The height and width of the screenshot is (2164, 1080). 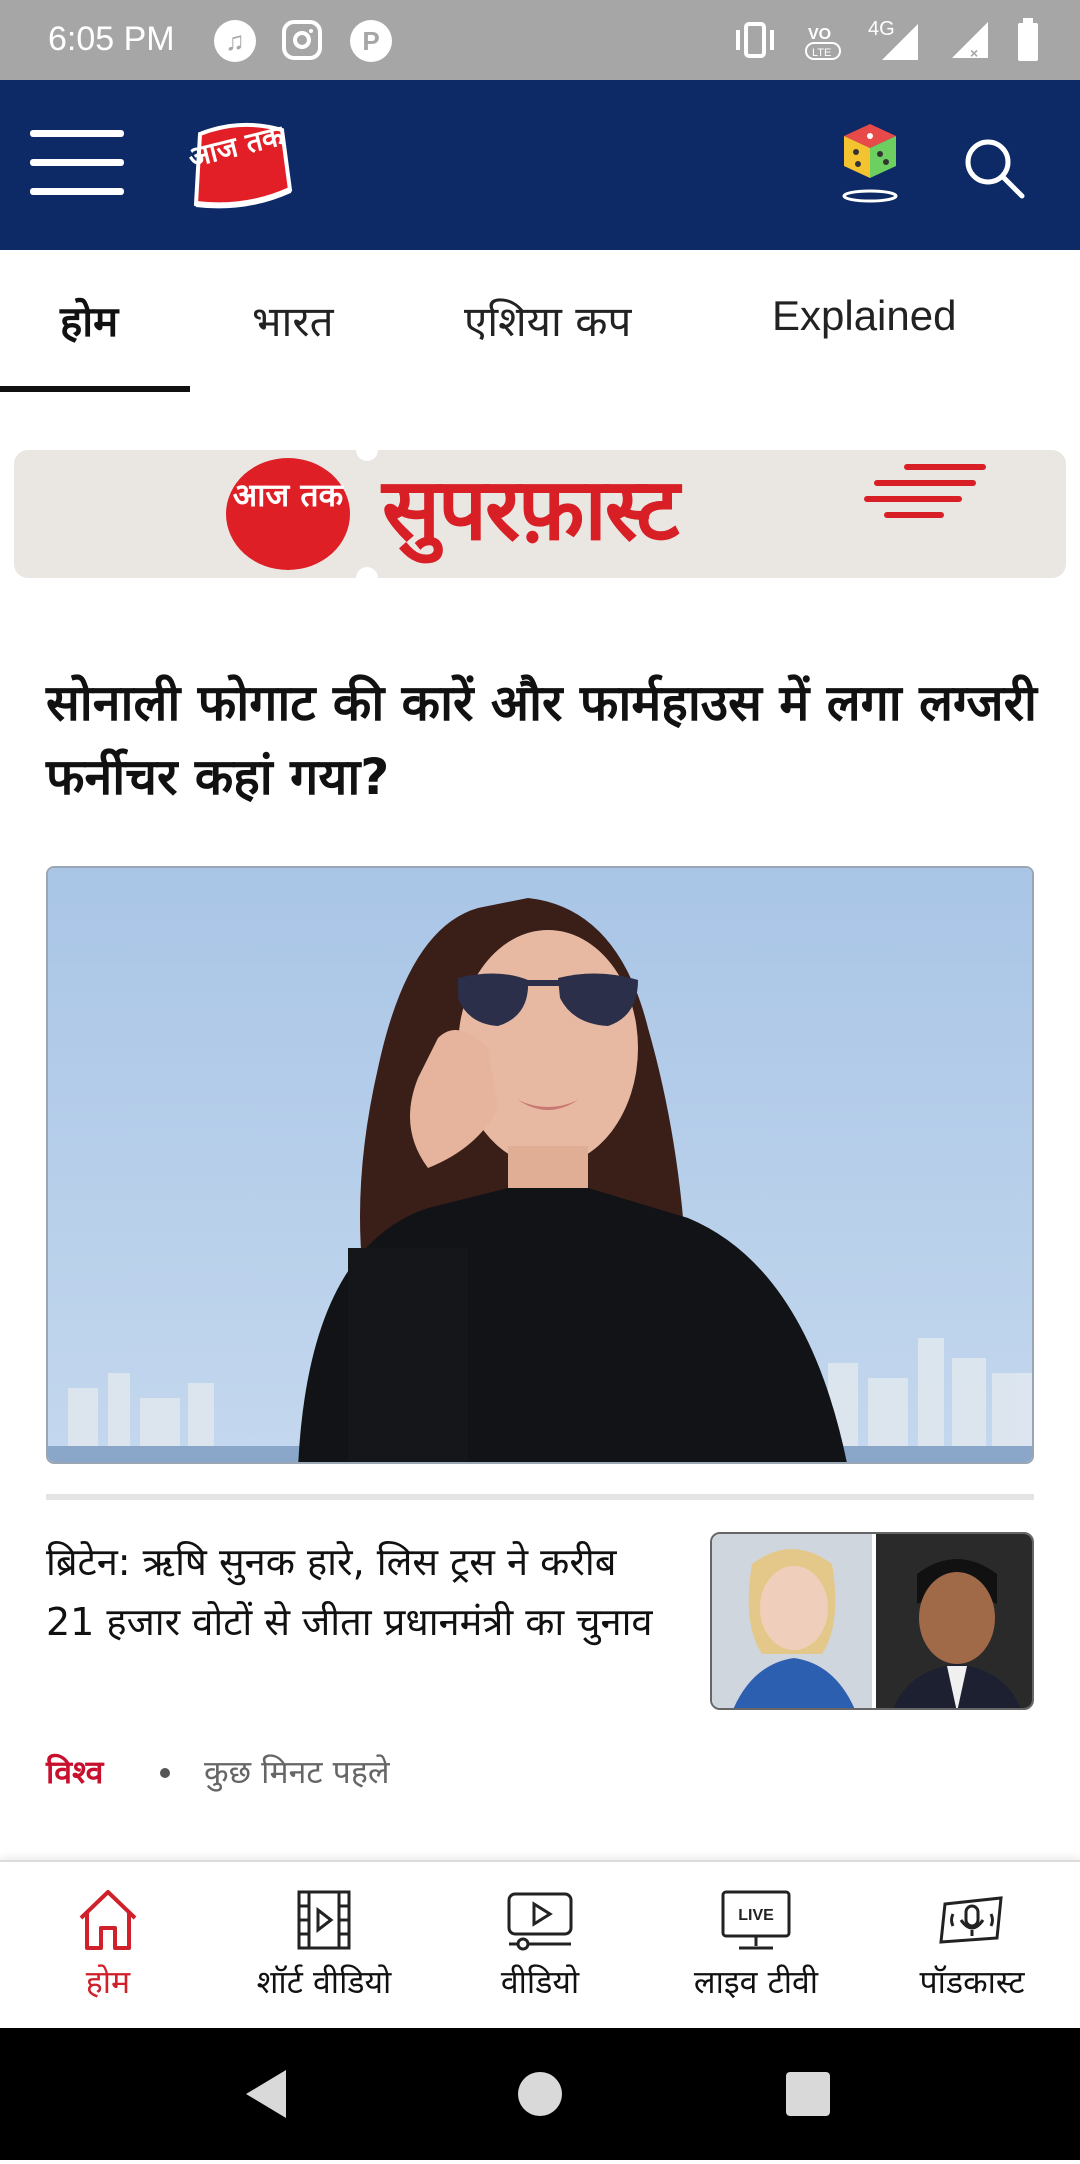 I want to click on live-tv-icon: LIVE, so click(x=756, y=1920).